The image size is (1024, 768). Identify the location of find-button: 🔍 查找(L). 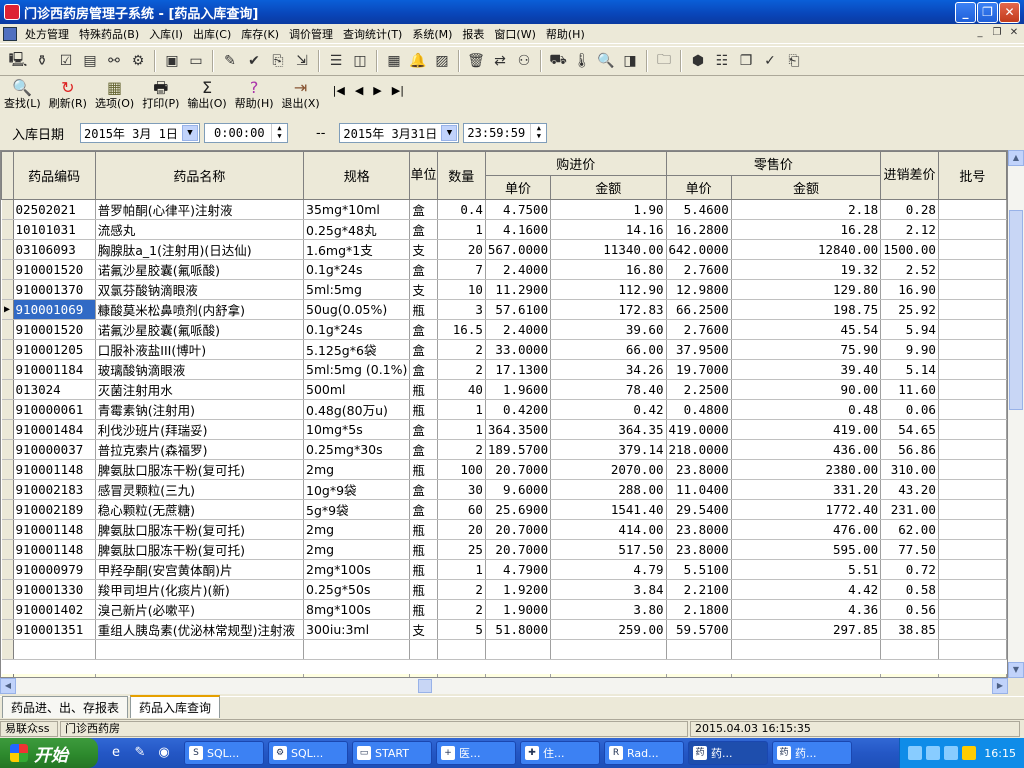
(22, 94).